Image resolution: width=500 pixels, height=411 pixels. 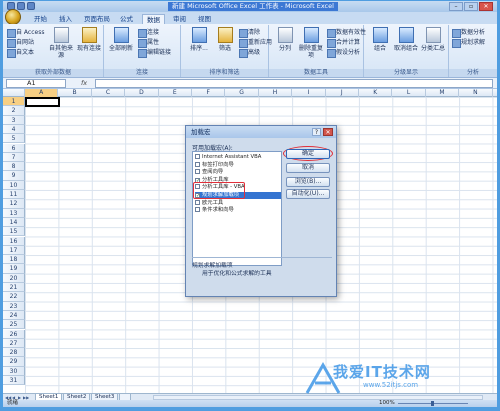 I want to click on close-button: ✕, so click(x=486, y=6).